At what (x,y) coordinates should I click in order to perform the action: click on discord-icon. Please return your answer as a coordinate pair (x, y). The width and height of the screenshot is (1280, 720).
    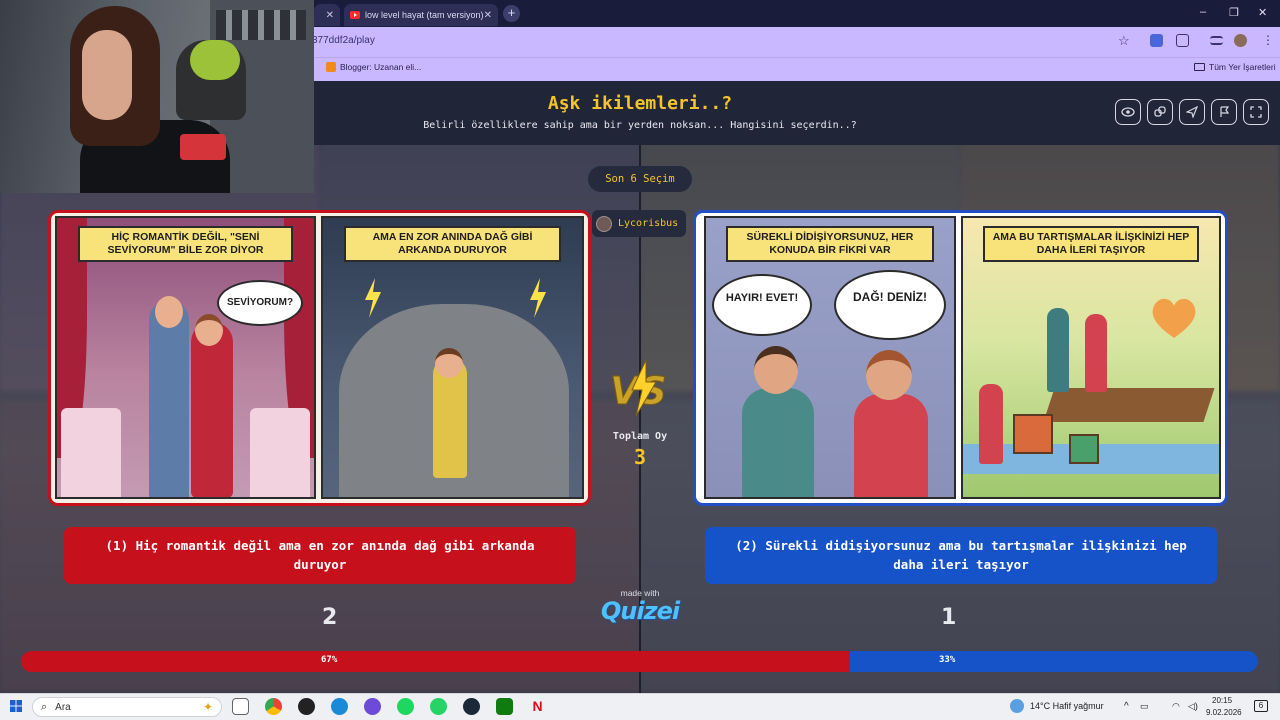
    Looking at the image, I should click on (372, 706).